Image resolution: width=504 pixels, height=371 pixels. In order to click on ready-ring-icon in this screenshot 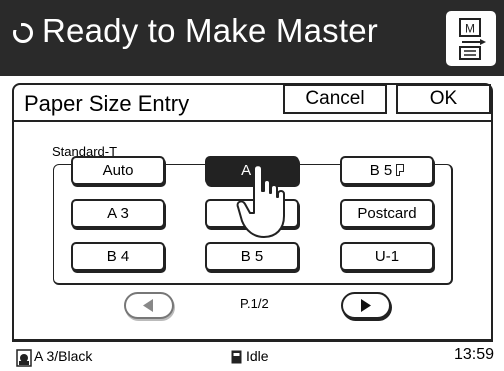, I will do `click(22, 31)`.